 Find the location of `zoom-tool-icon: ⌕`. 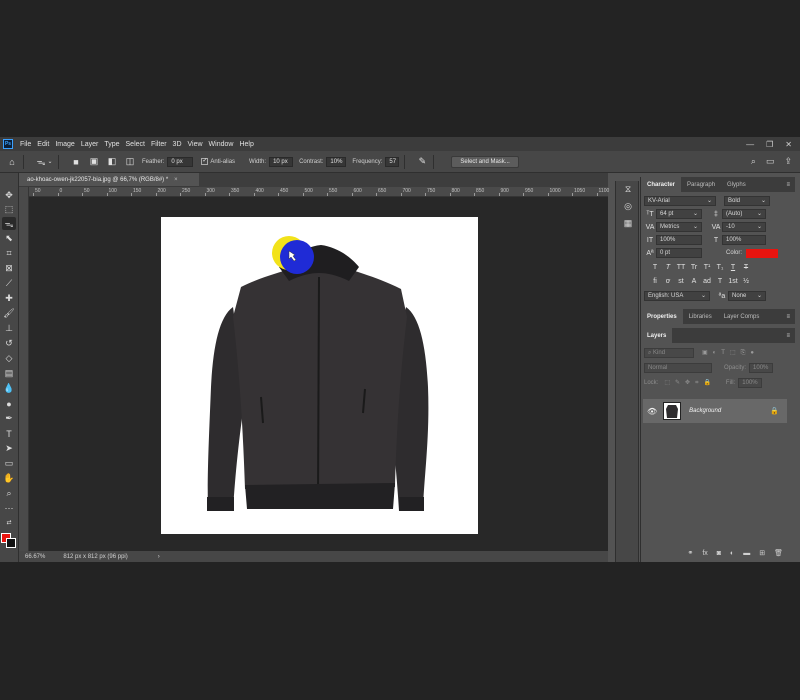

zoom-tool-icon: ⌕ is located at coordinates (9, 493).